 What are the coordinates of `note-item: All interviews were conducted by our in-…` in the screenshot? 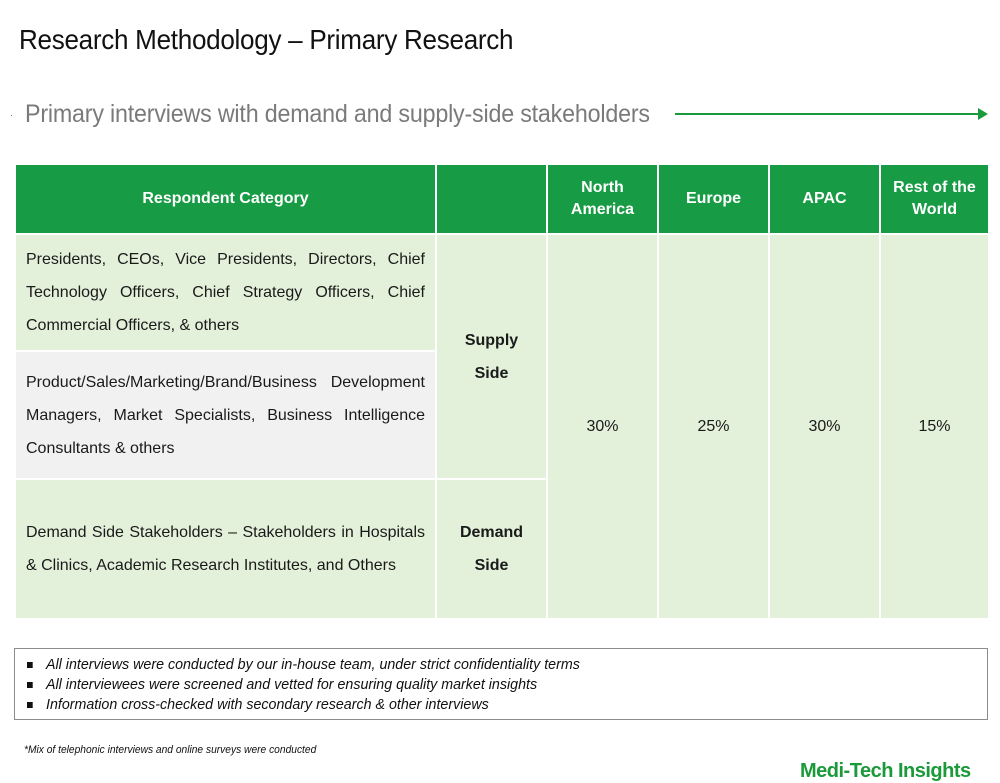 It's located at (477, 665).